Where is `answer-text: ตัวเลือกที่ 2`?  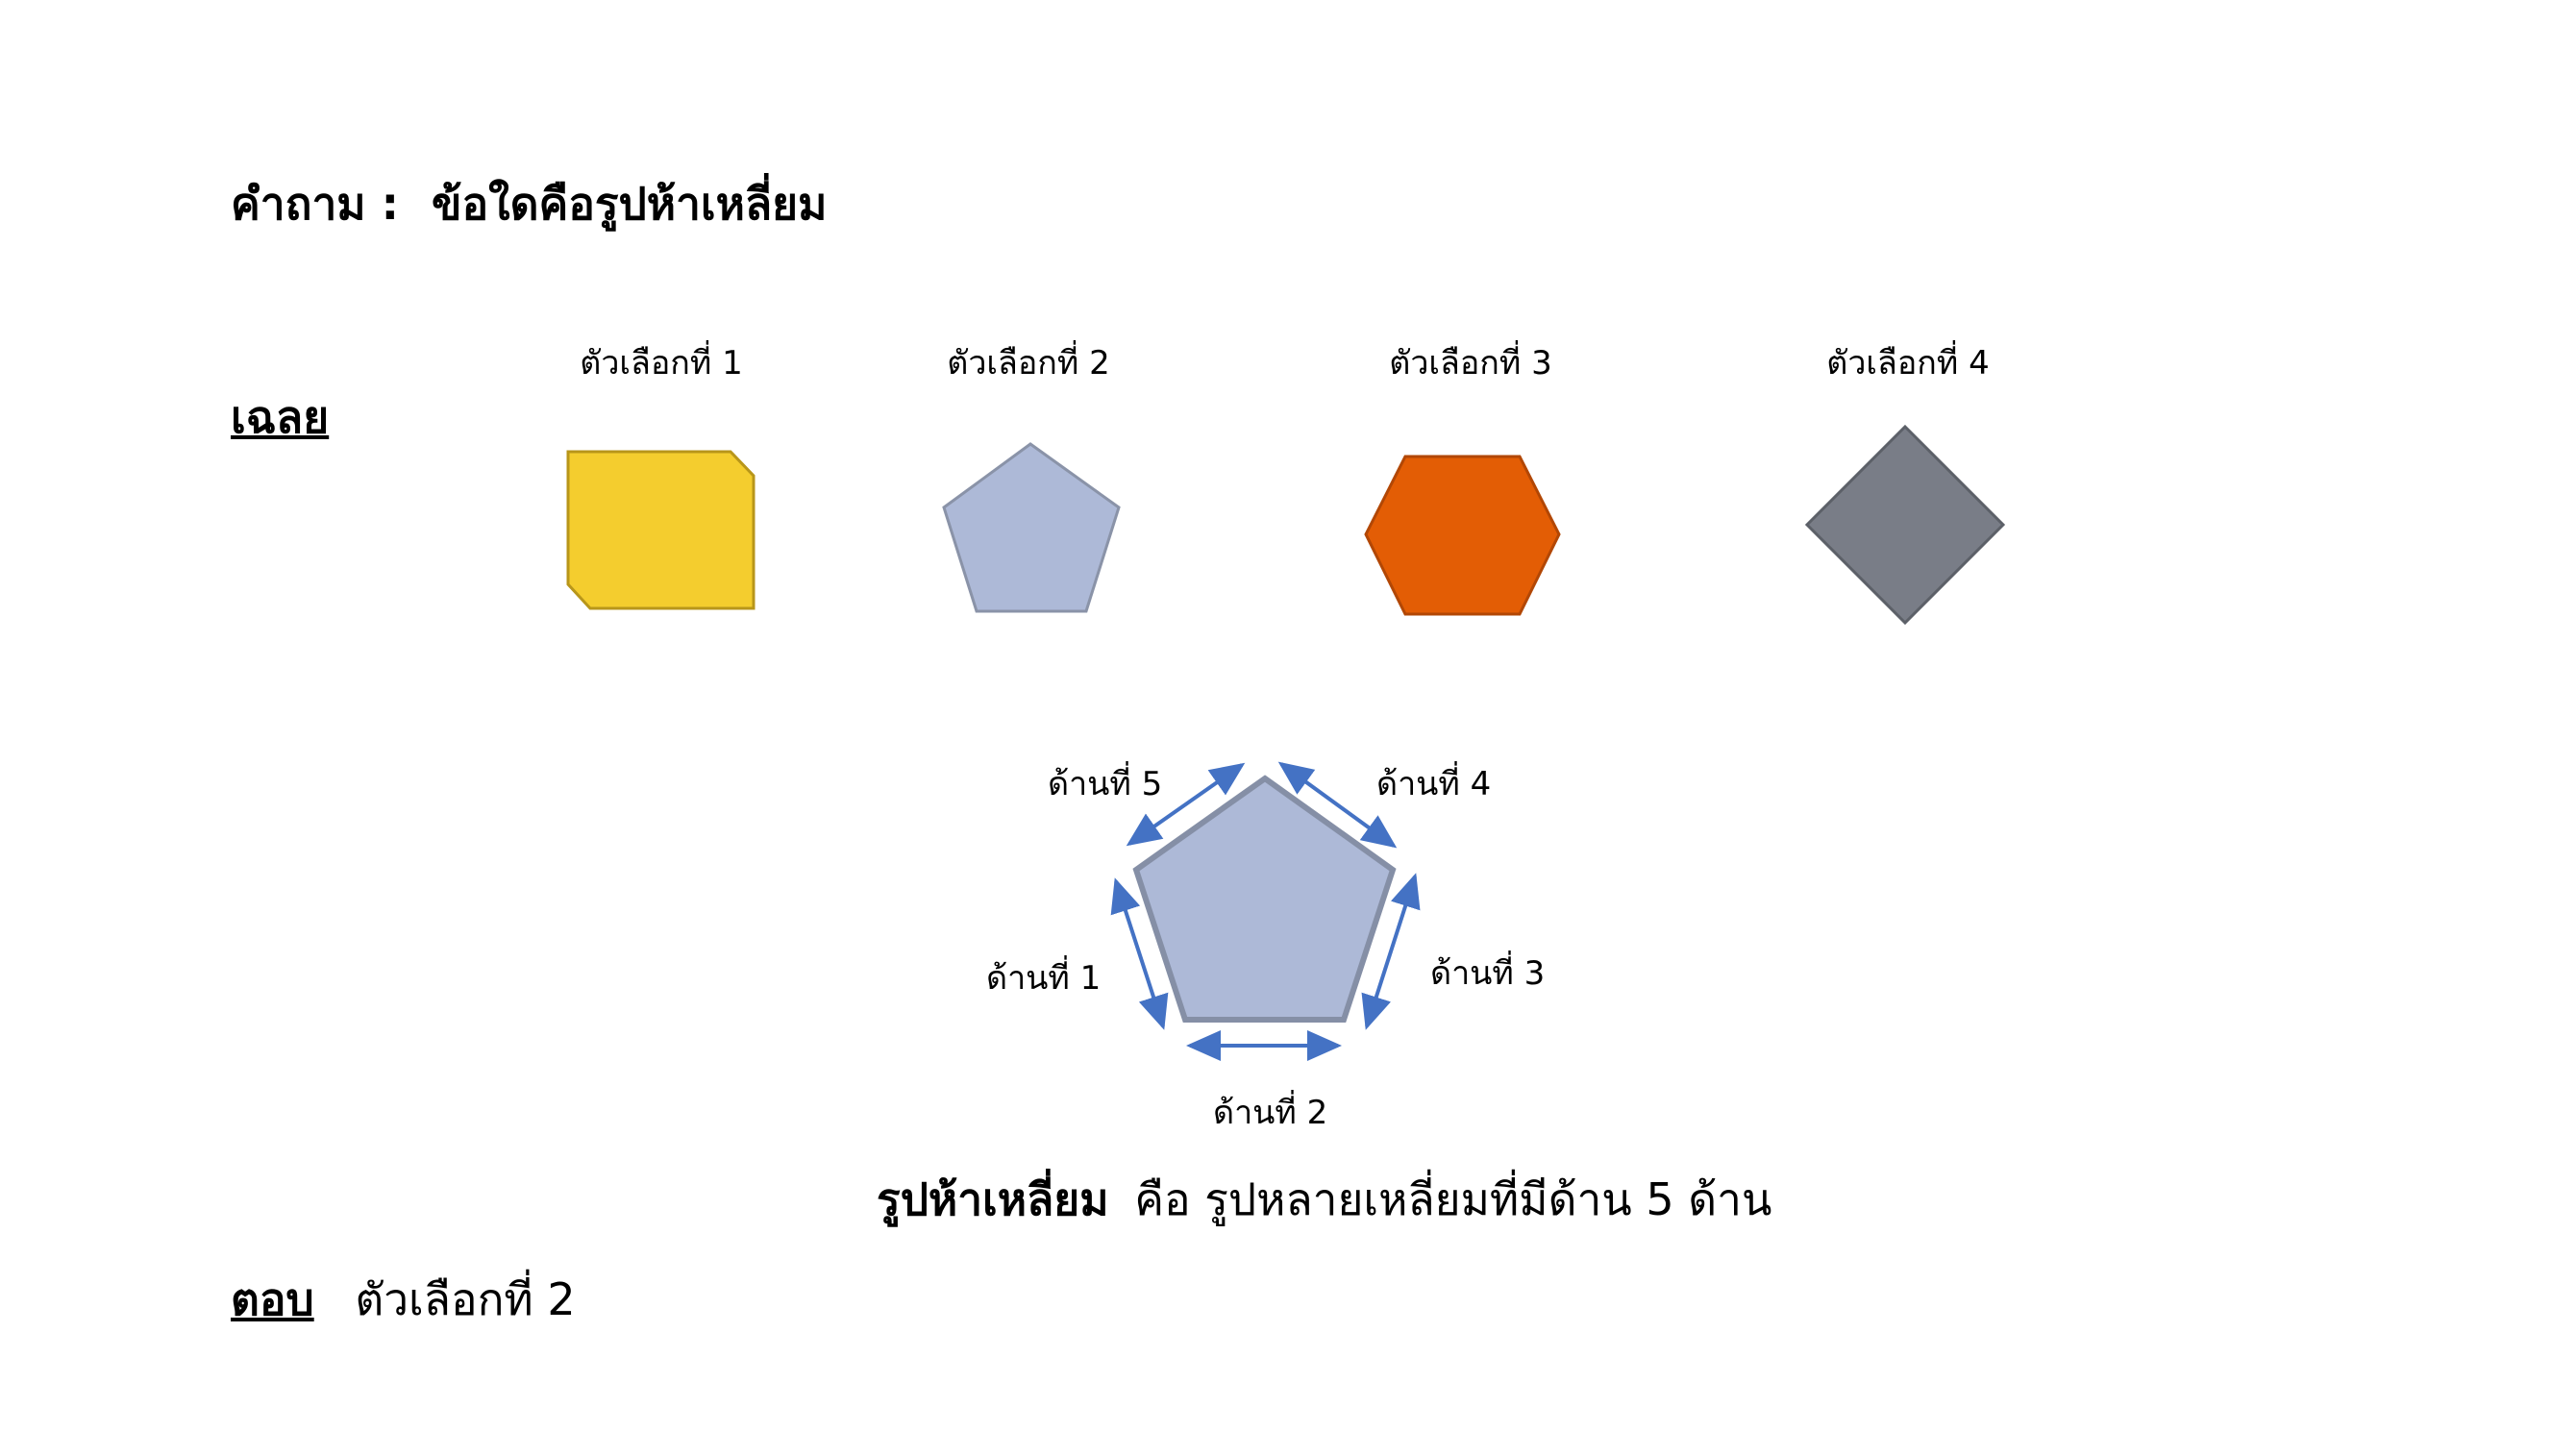 answer-text: ตัวเลือกที่ 2 is located at coordinates (465, 1299).